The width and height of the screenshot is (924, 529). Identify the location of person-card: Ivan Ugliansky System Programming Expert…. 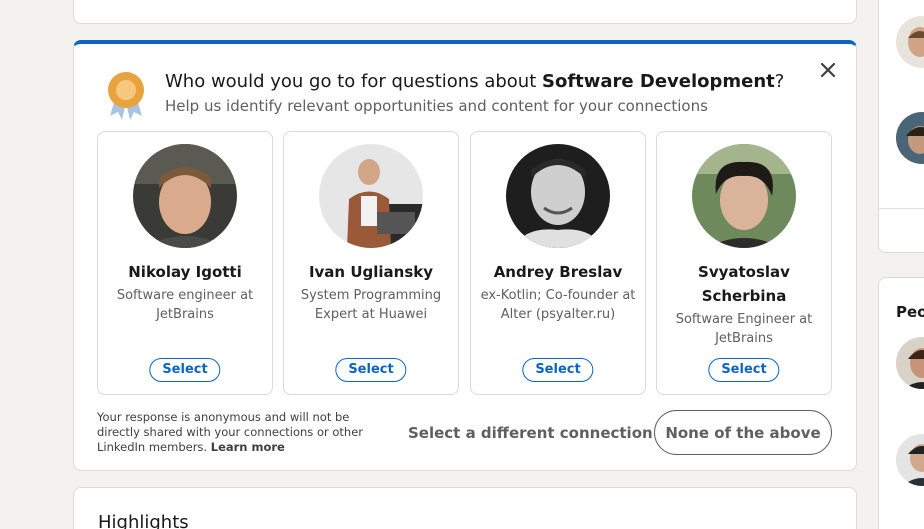
(371, 263).